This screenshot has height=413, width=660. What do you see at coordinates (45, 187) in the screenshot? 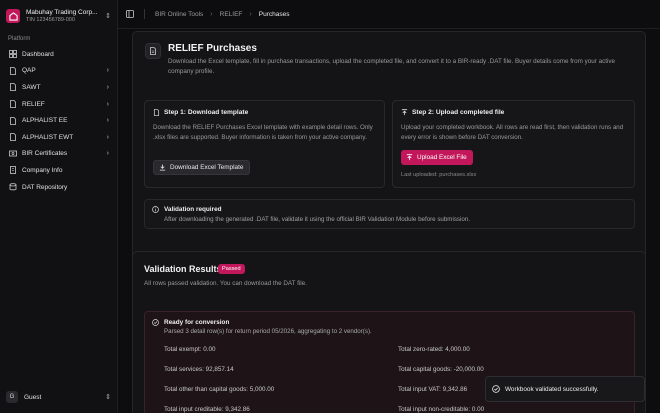
I see `sidebar-item-label: DAT Repository` at bounding box center [45, 187].